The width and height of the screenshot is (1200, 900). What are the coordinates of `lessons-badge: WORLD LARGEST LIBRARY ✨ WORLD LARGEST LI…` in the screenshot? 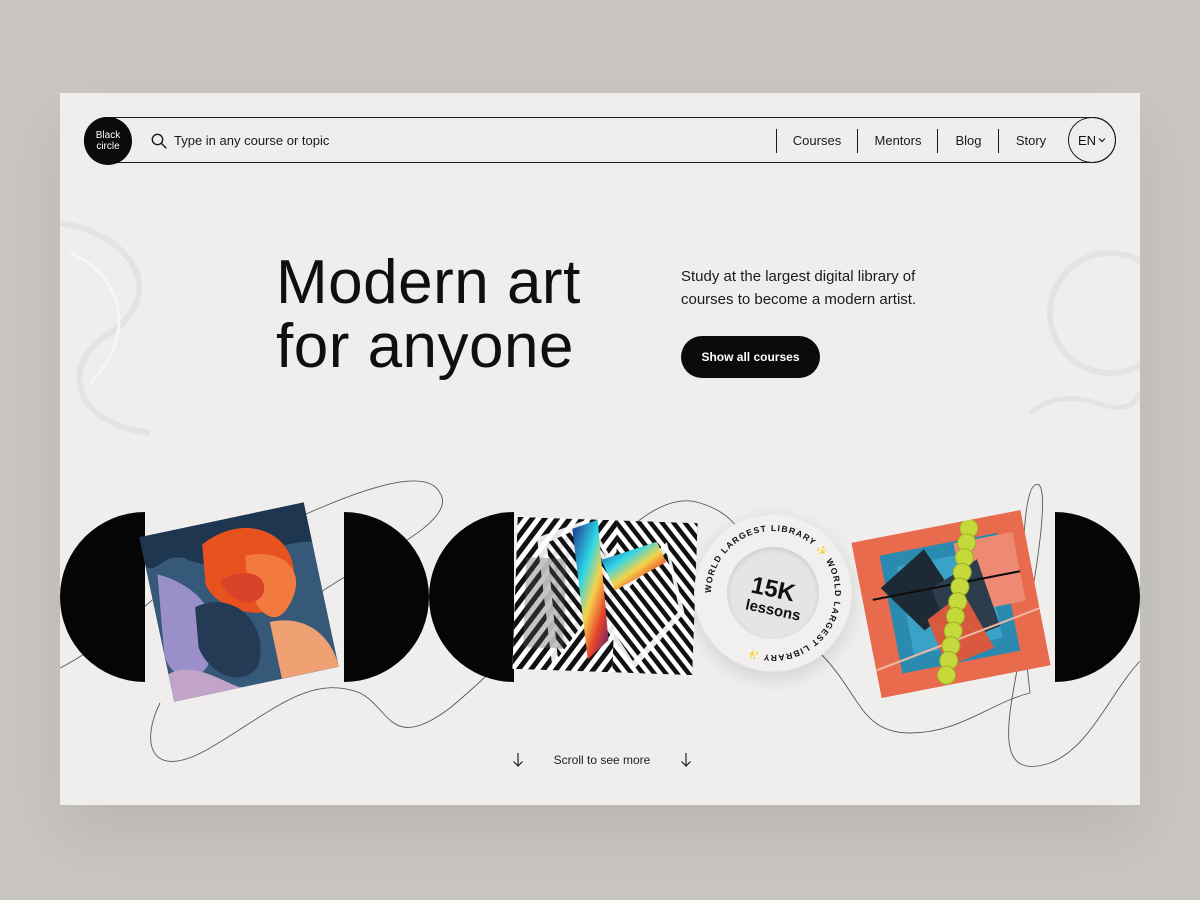 It's located at (773, 593).